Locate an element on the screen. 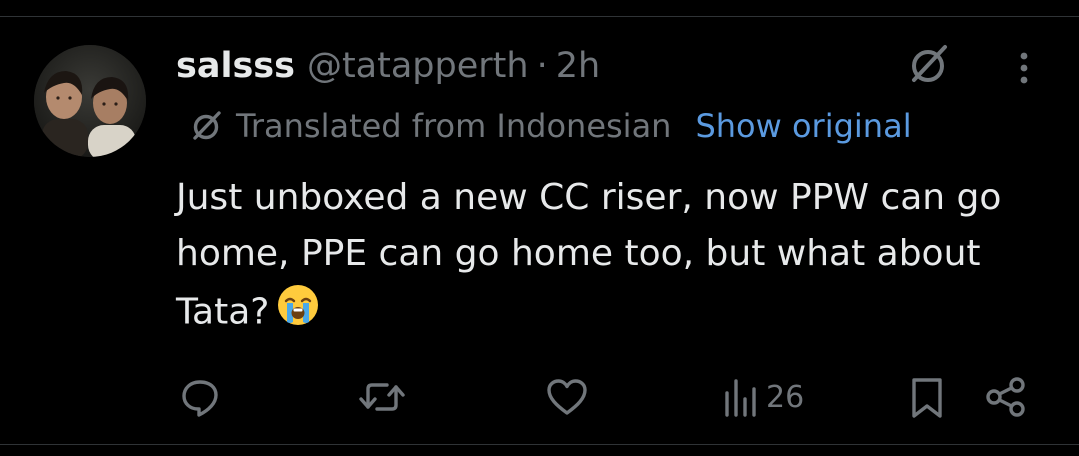  retweet-button is located at coordinates (382, 397).